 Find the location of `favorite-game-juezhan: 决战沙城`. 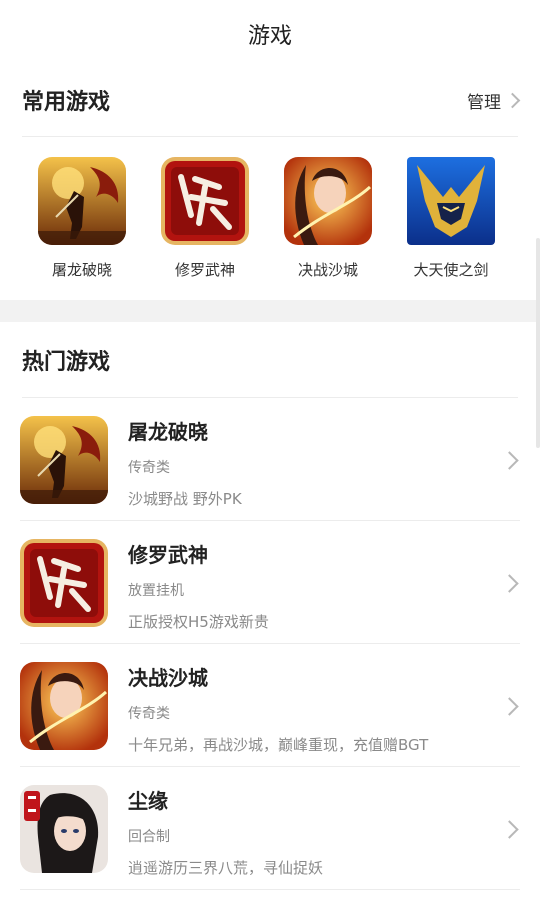

favorite-game-juezhan: 决战沙城 is located at coordinates (328, 218).